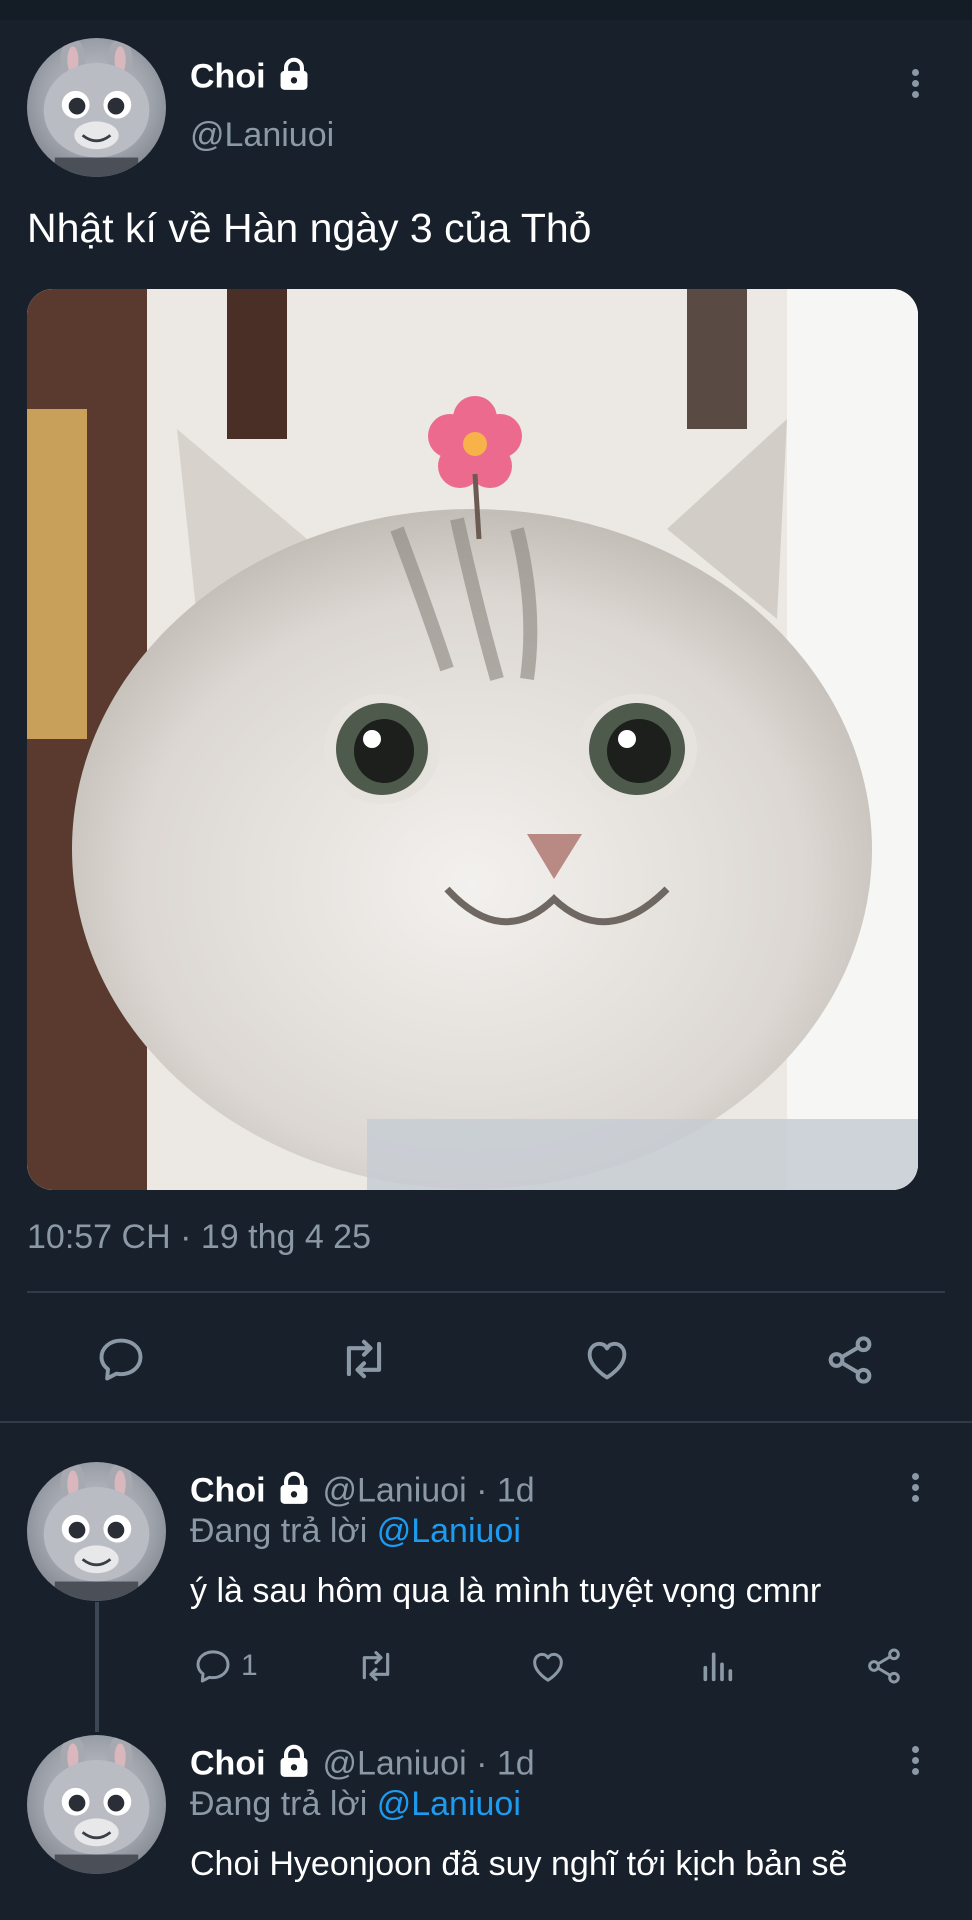 This screenshot has width=972, height=1920. I want to click on reply-button, so click(121, 1359).